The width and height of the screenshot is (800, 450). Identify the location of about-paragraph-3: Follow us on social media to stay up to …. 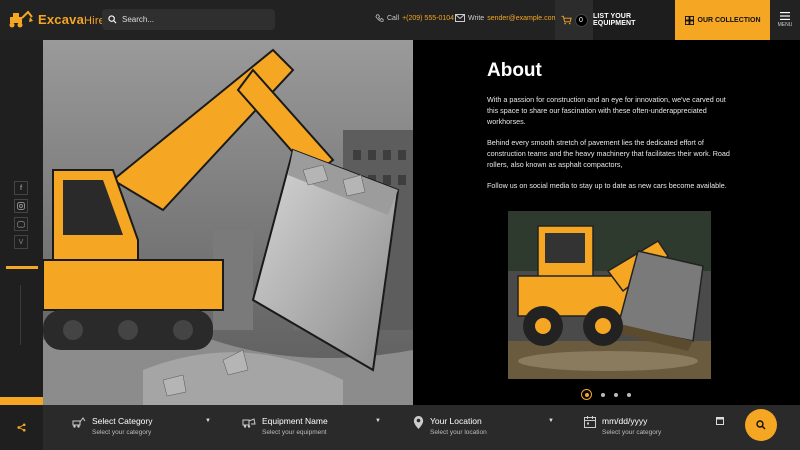
(607, 185).